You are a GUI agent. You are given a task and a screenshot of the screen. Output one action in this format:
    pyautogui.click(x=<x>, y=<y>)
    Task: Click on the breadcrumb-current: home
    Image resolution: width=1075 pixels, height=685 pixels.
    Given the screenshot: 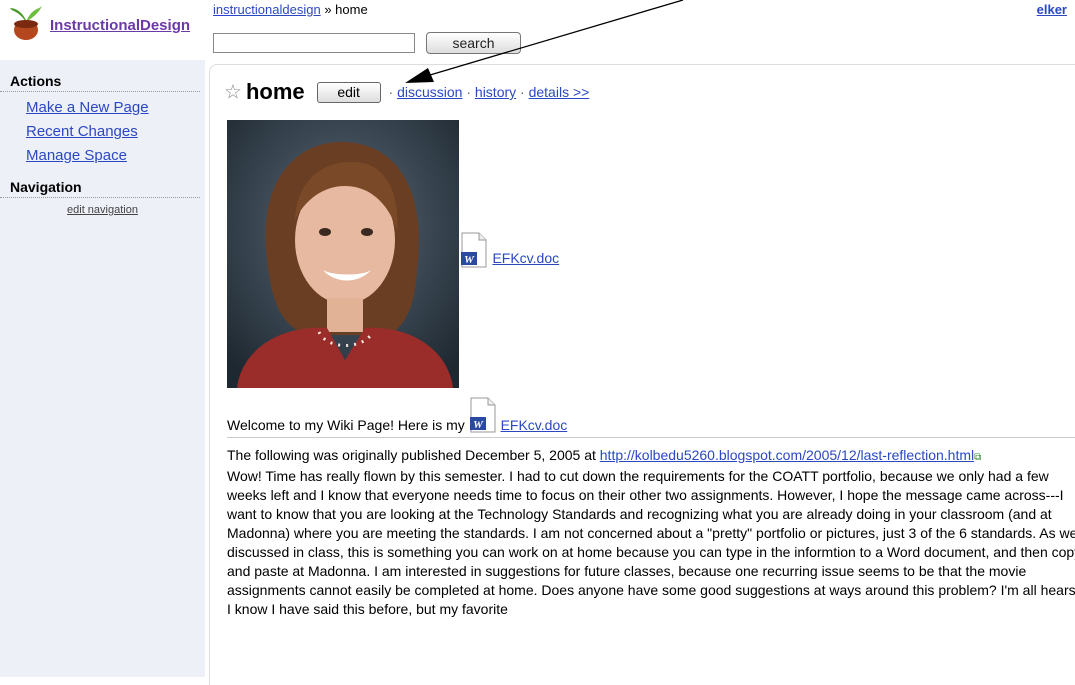 What is the action you would take?
    pyautogui.click(x=351, y=9)
    